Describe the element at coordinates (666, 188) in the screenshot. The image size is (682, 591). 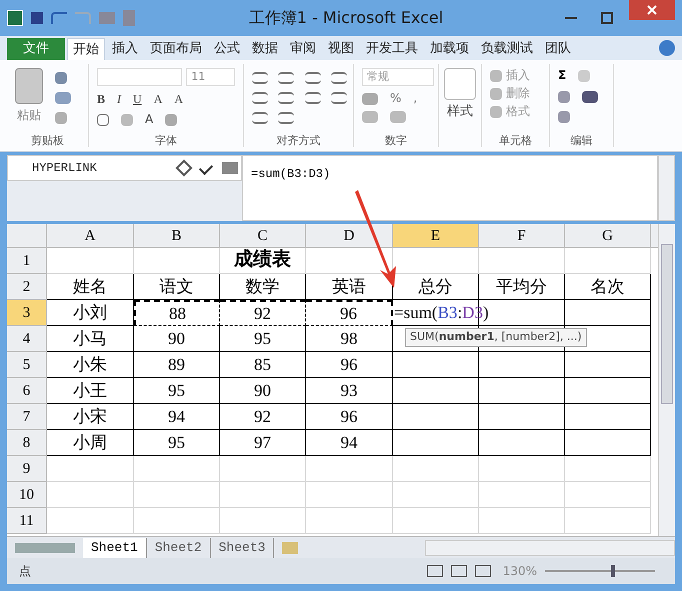
I see `scrollbar` at that location.